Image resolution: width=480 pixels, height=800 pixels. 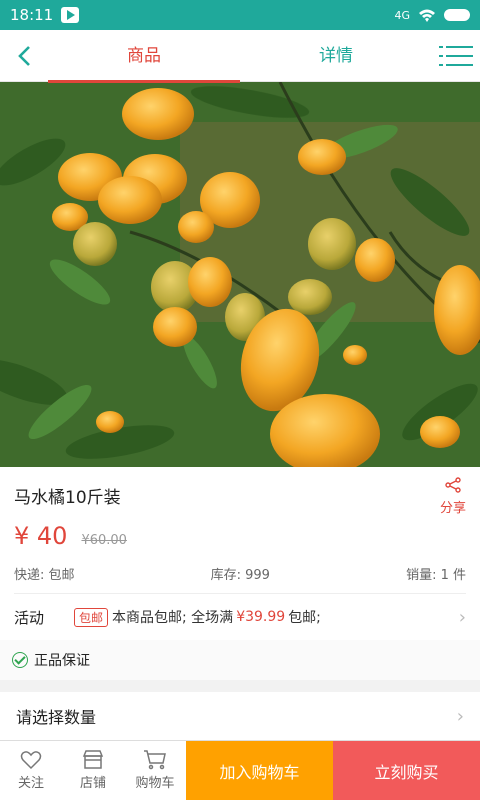 I want to click on cart-button: 购物车, so click(x=155, y=770).